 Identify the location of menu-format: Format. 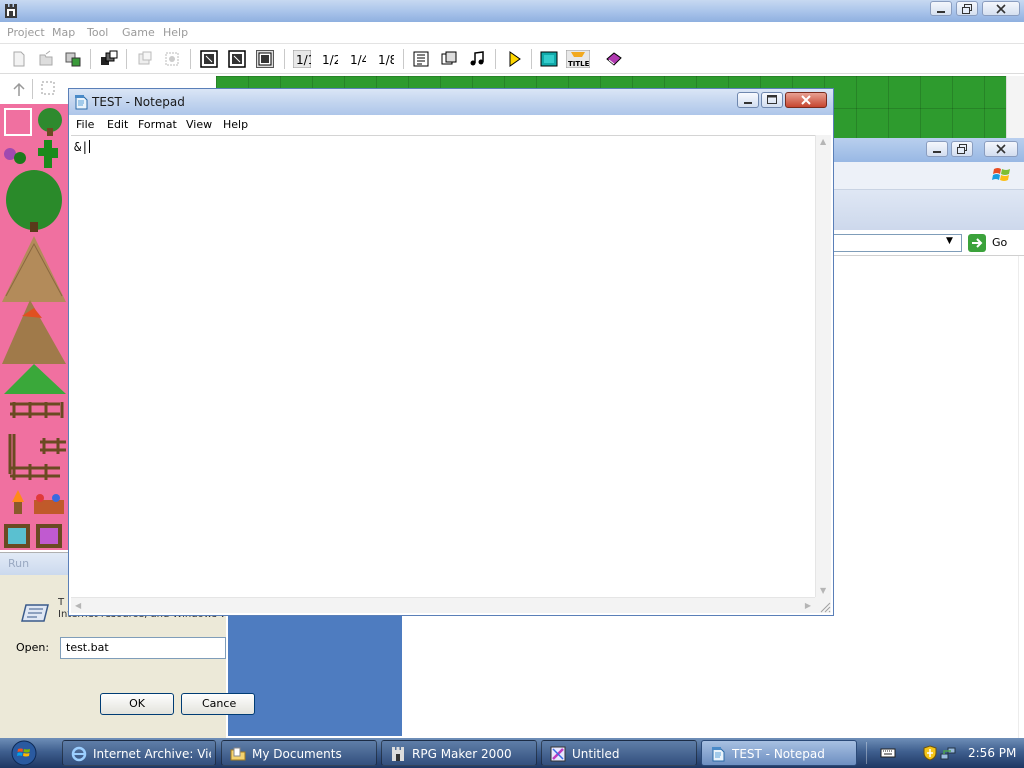
(157, 124).